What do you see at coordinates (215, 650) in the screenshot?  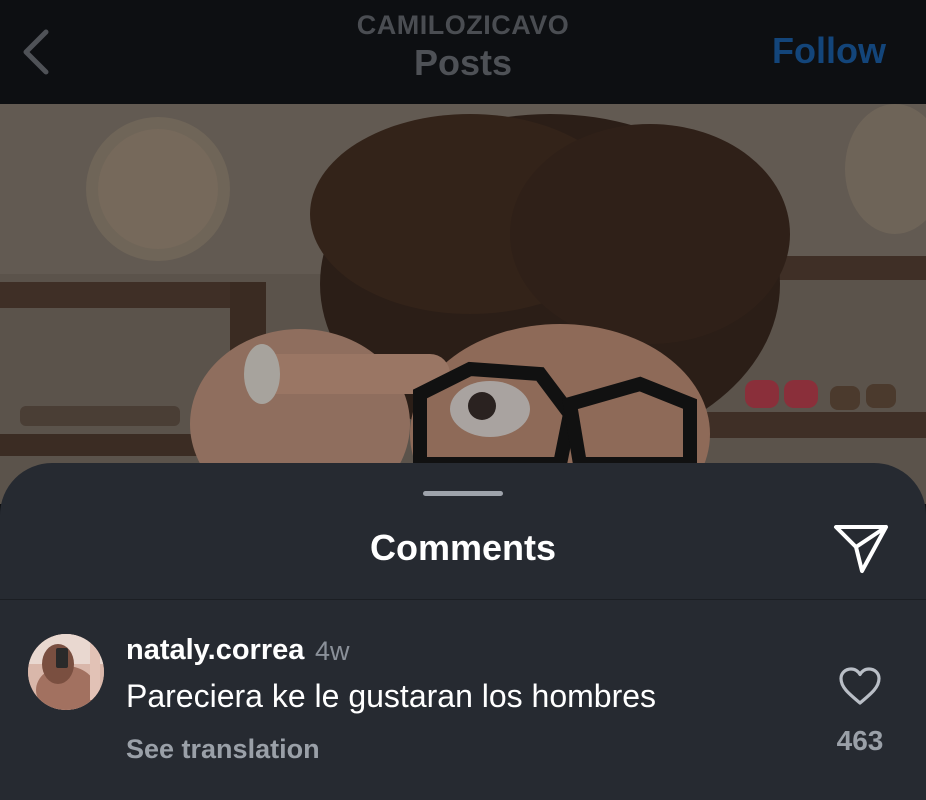 I see `comment-username: nataly.correa` at bounding box center [215, 650].